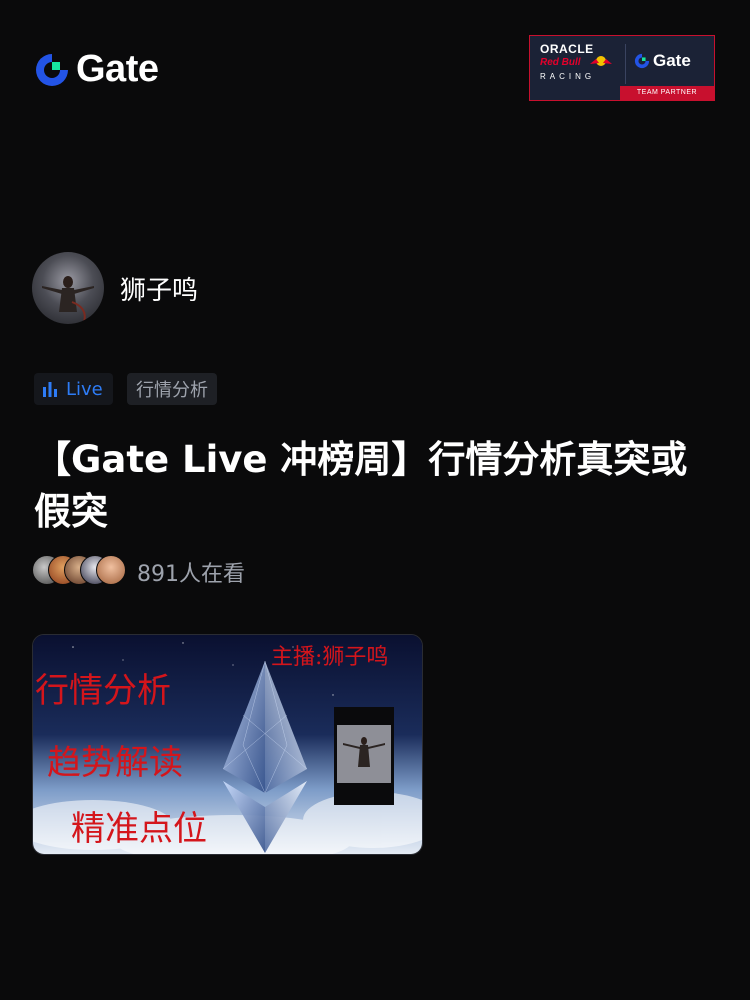  Describe the element at coordinates (84, 389) in the screenshot. I see `live-tag-label: Live` at that location.